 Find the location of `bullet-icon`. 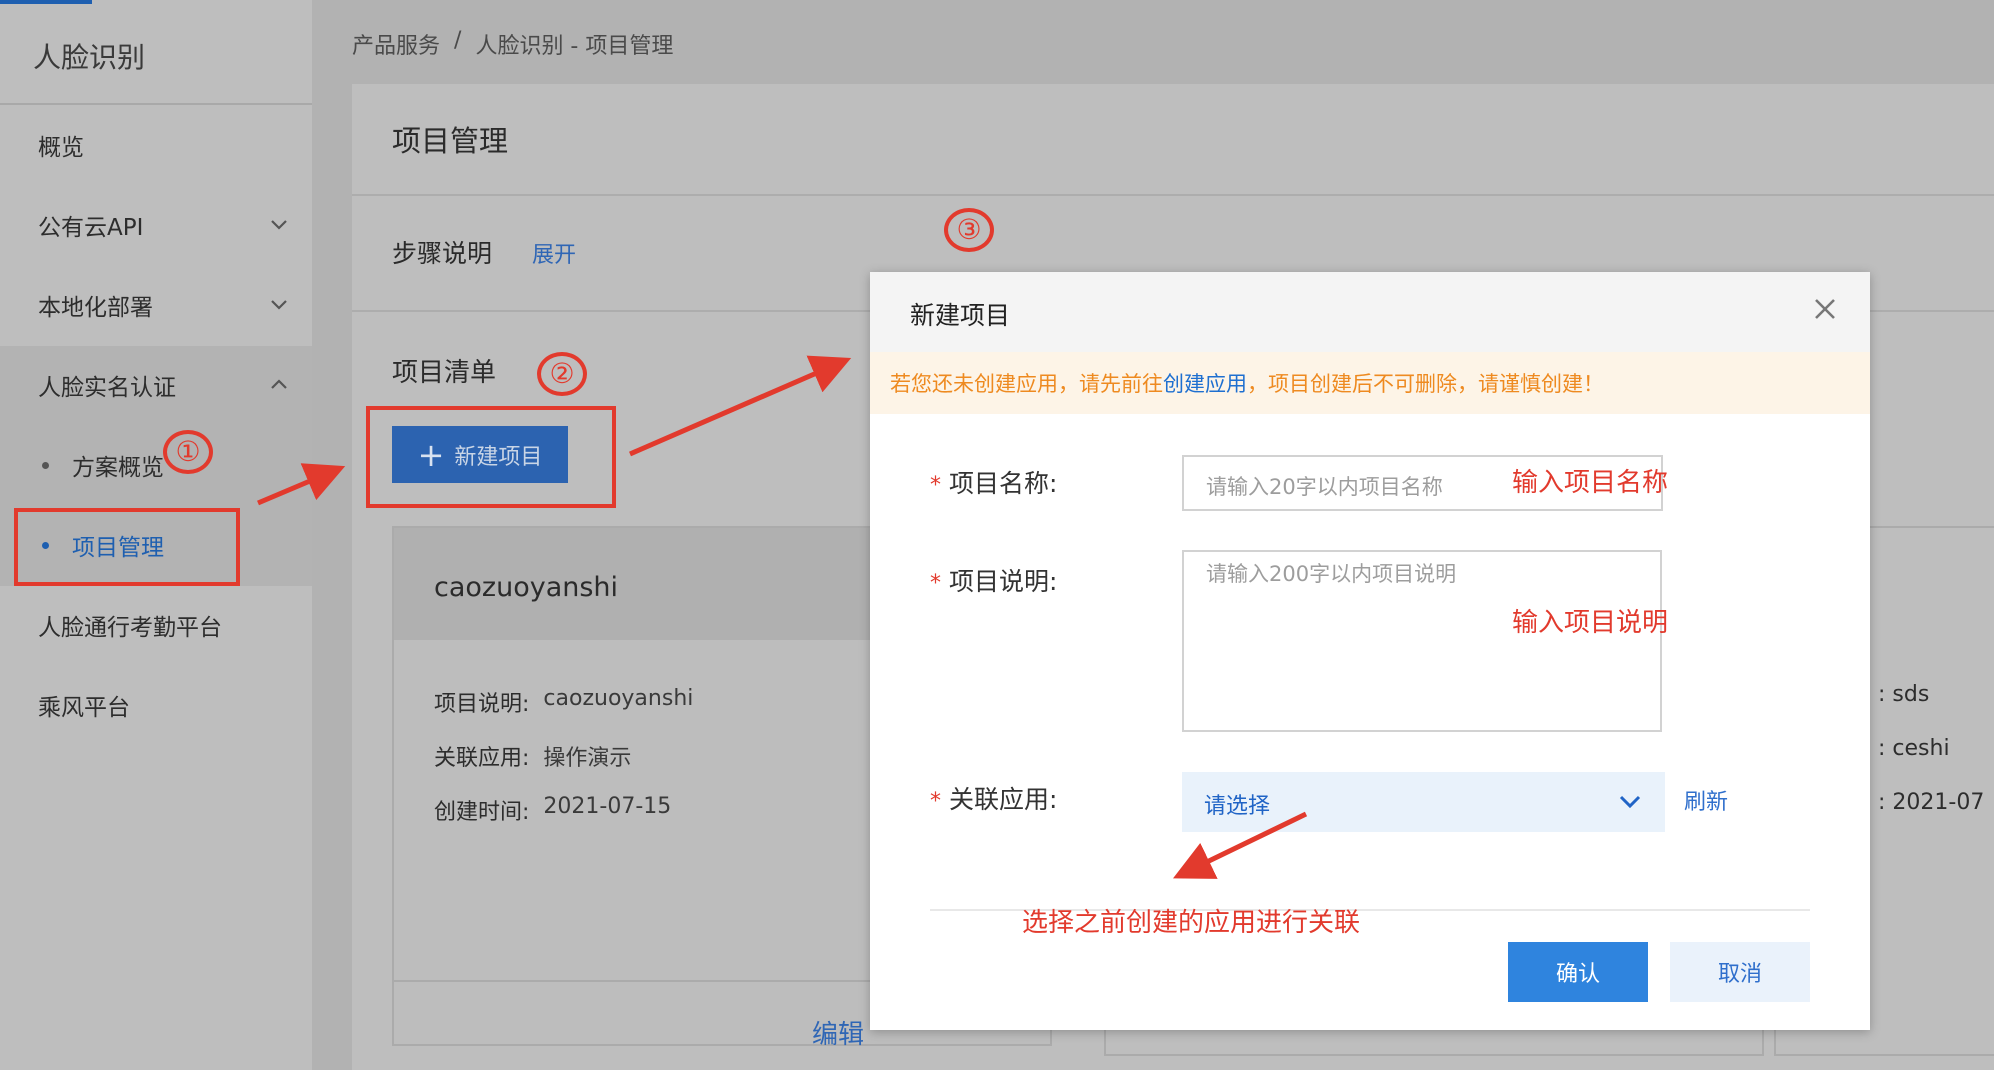

bullet-icon is located at coordinates (45, 465).